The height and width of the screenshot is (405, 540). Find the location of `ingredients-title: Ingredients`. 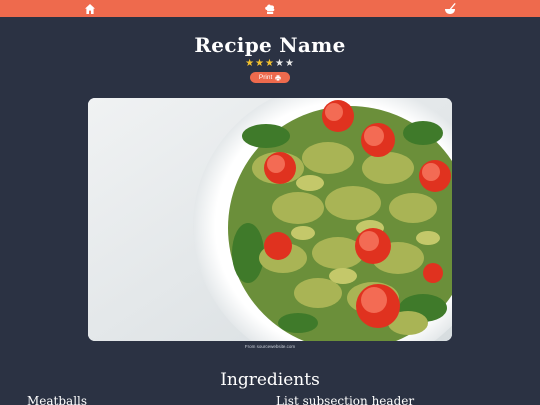

ingredients-title: Ingredients is located at coordinates (270, 380).